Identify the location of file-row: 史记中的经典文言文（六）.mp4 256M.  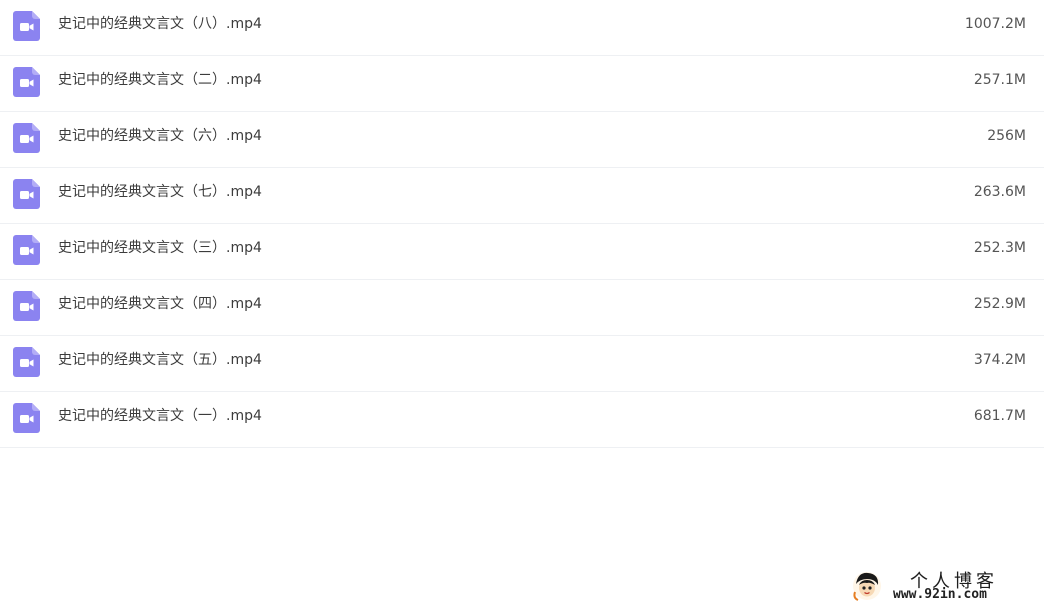
(522, 140).